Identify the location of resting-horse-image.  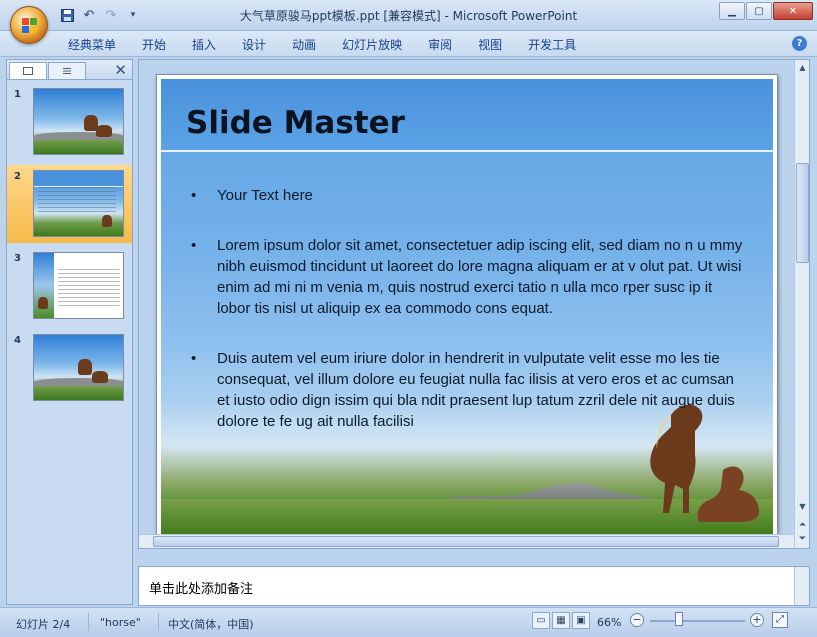
(728, 494).